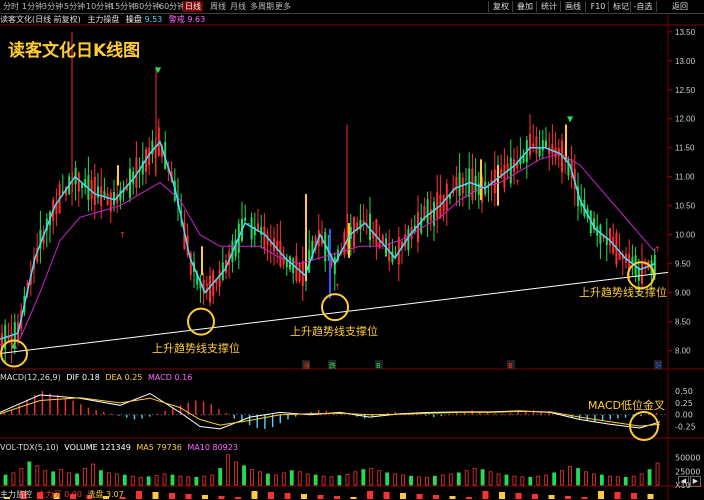 This screenshot has width=704, height=500. What do you see at coordinates (81, 447) in the screenshot?
I see `volume-label: VOLUME` at bounding box center [81, 447].